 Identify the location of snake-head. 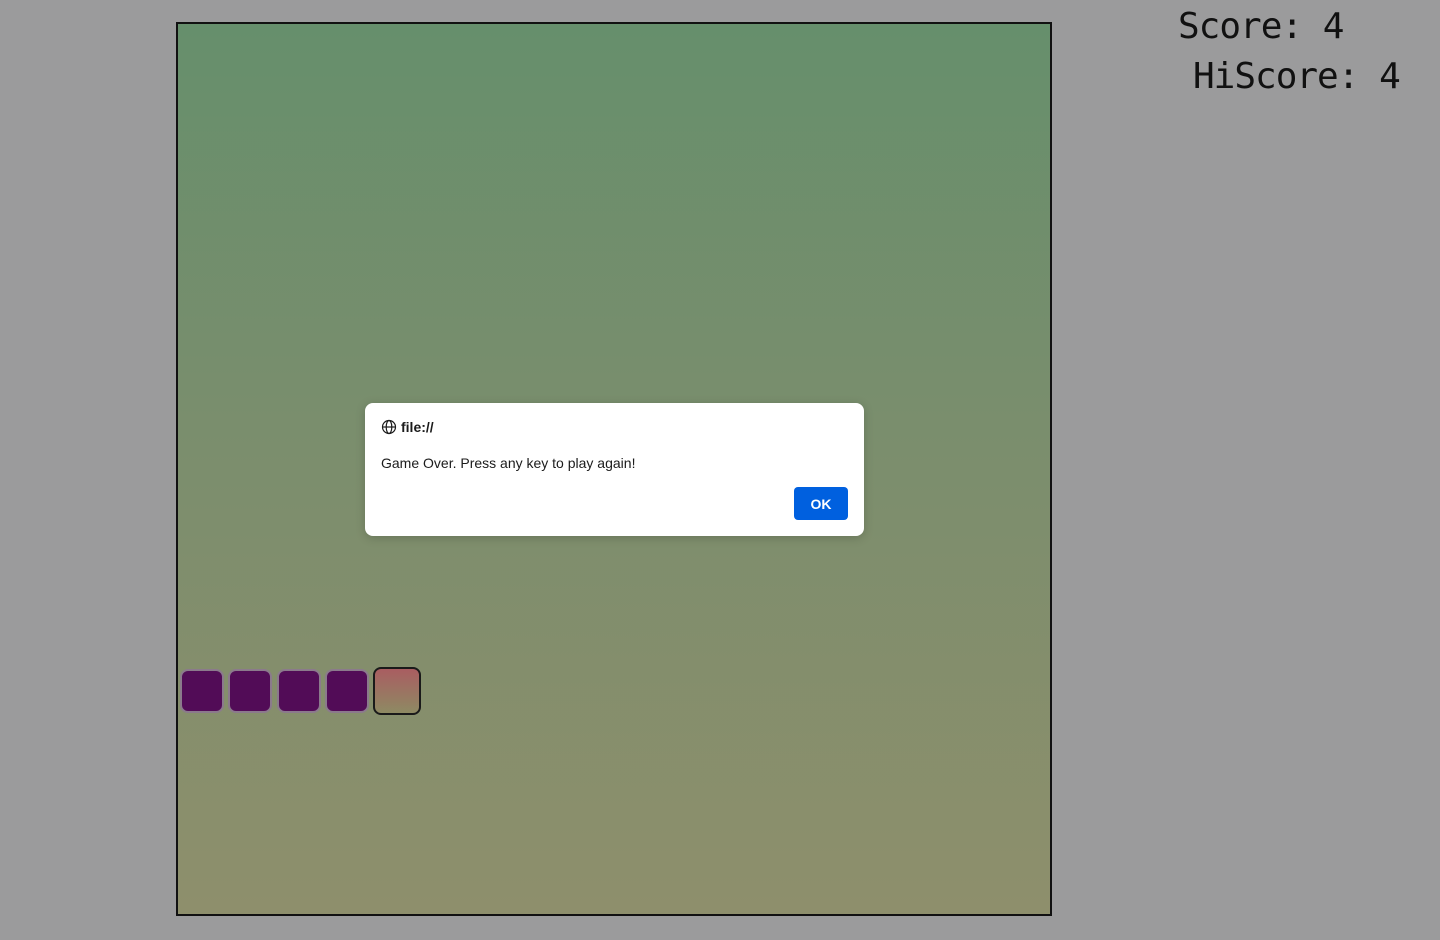
(397, 691).